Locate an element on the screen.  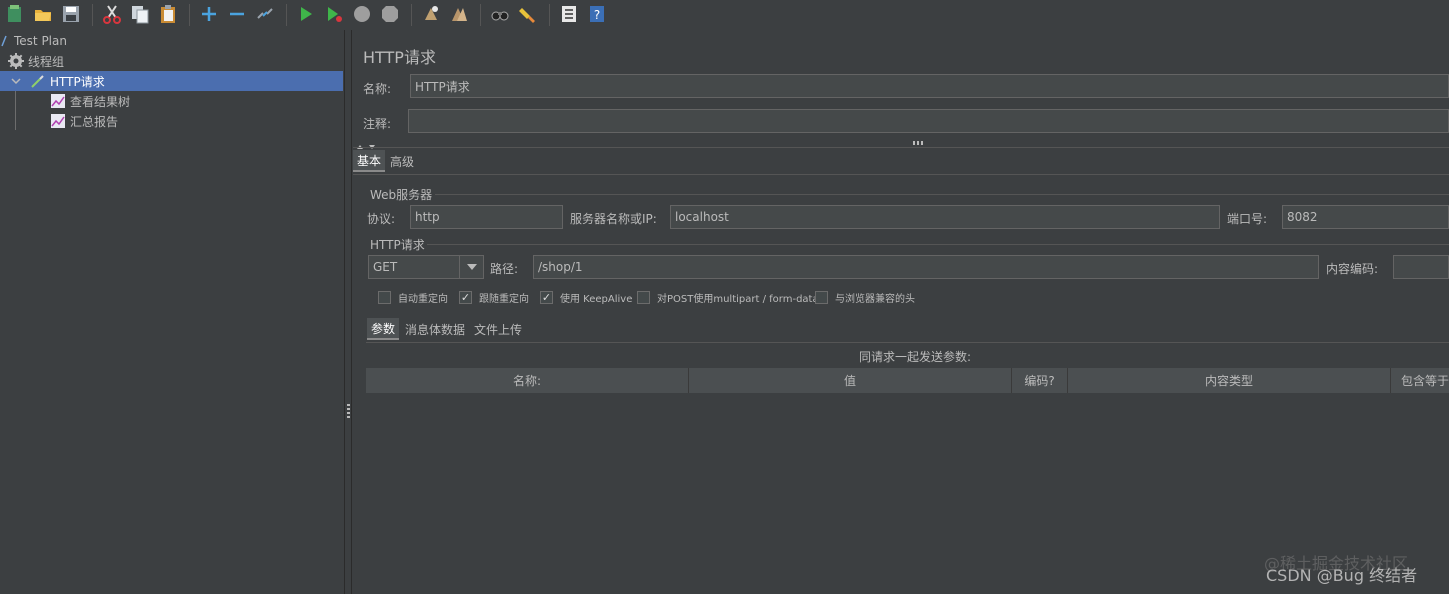
expand-button is located at coordinates (209, 15).